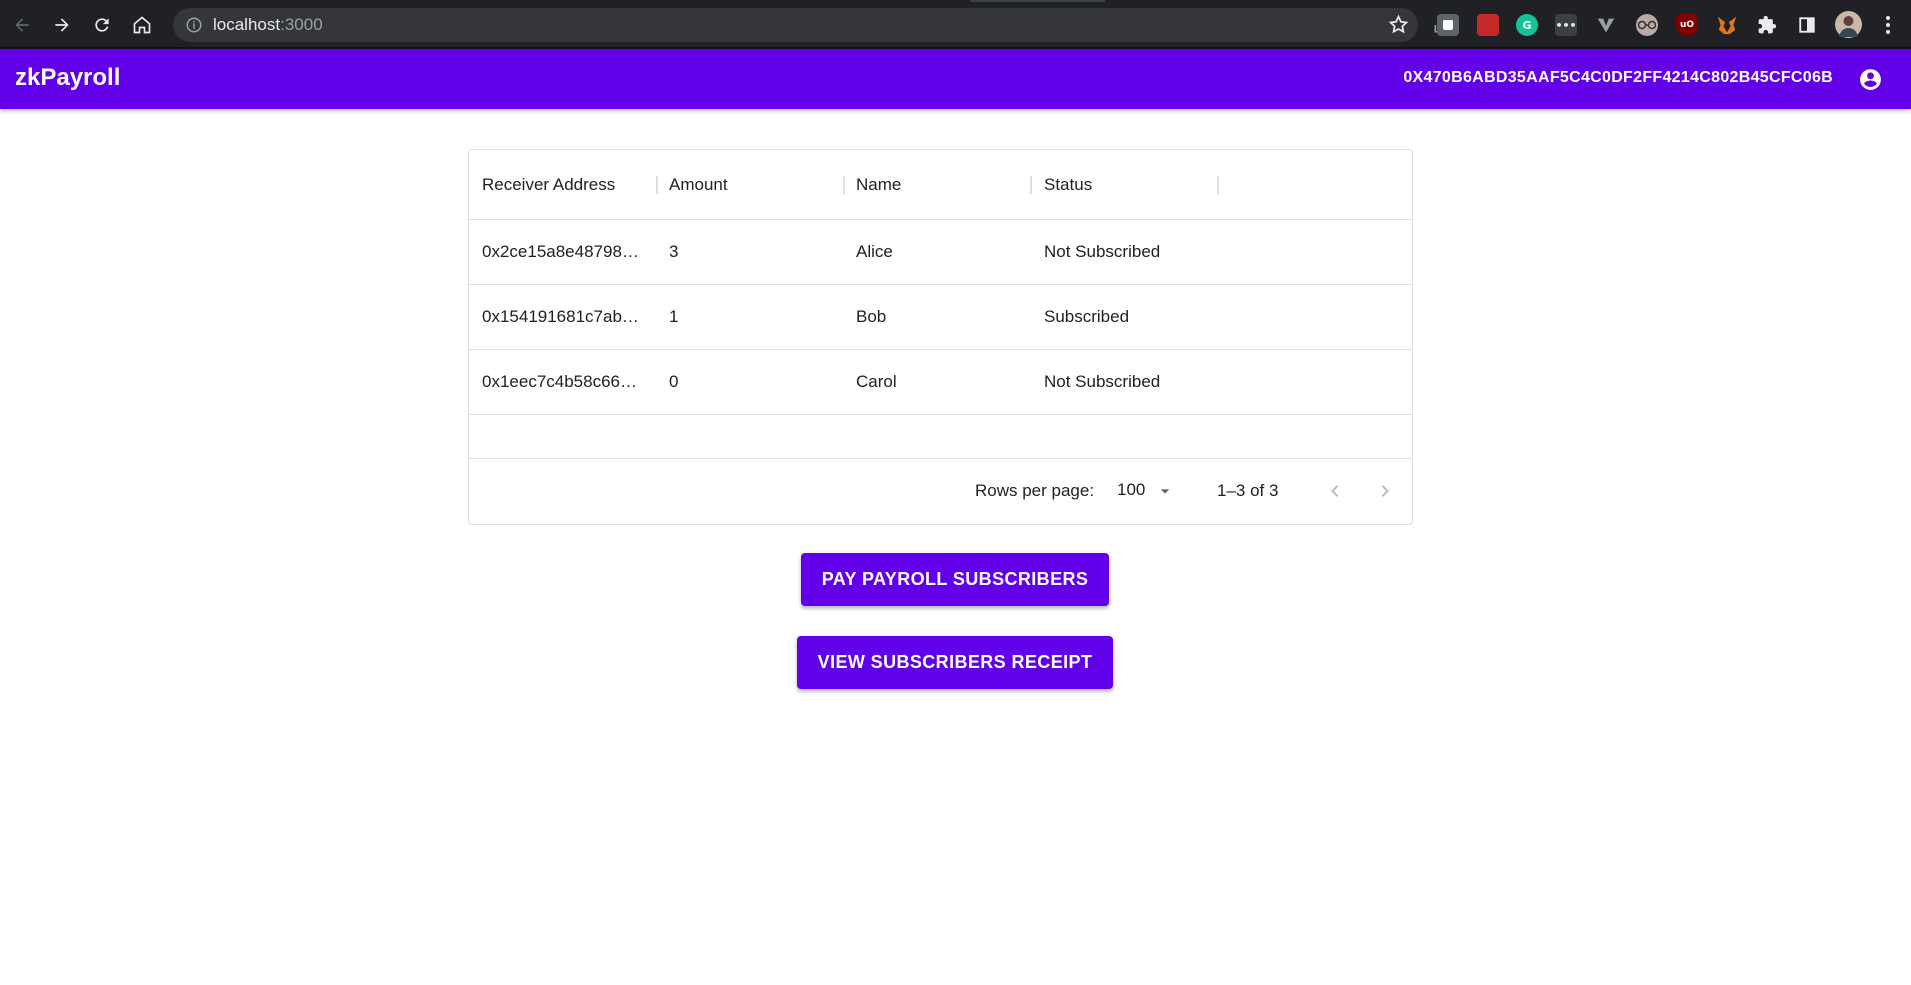 The height and width of the screenshot is (985, 1911). I want to click on pay-payroll-subscribers-button: PAY PAYROLL SUBSCRIBERS, so click(955, 579).